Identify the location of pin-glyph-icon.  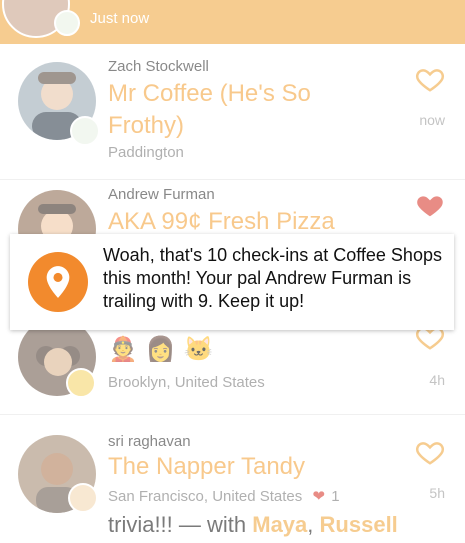
(58, 282).